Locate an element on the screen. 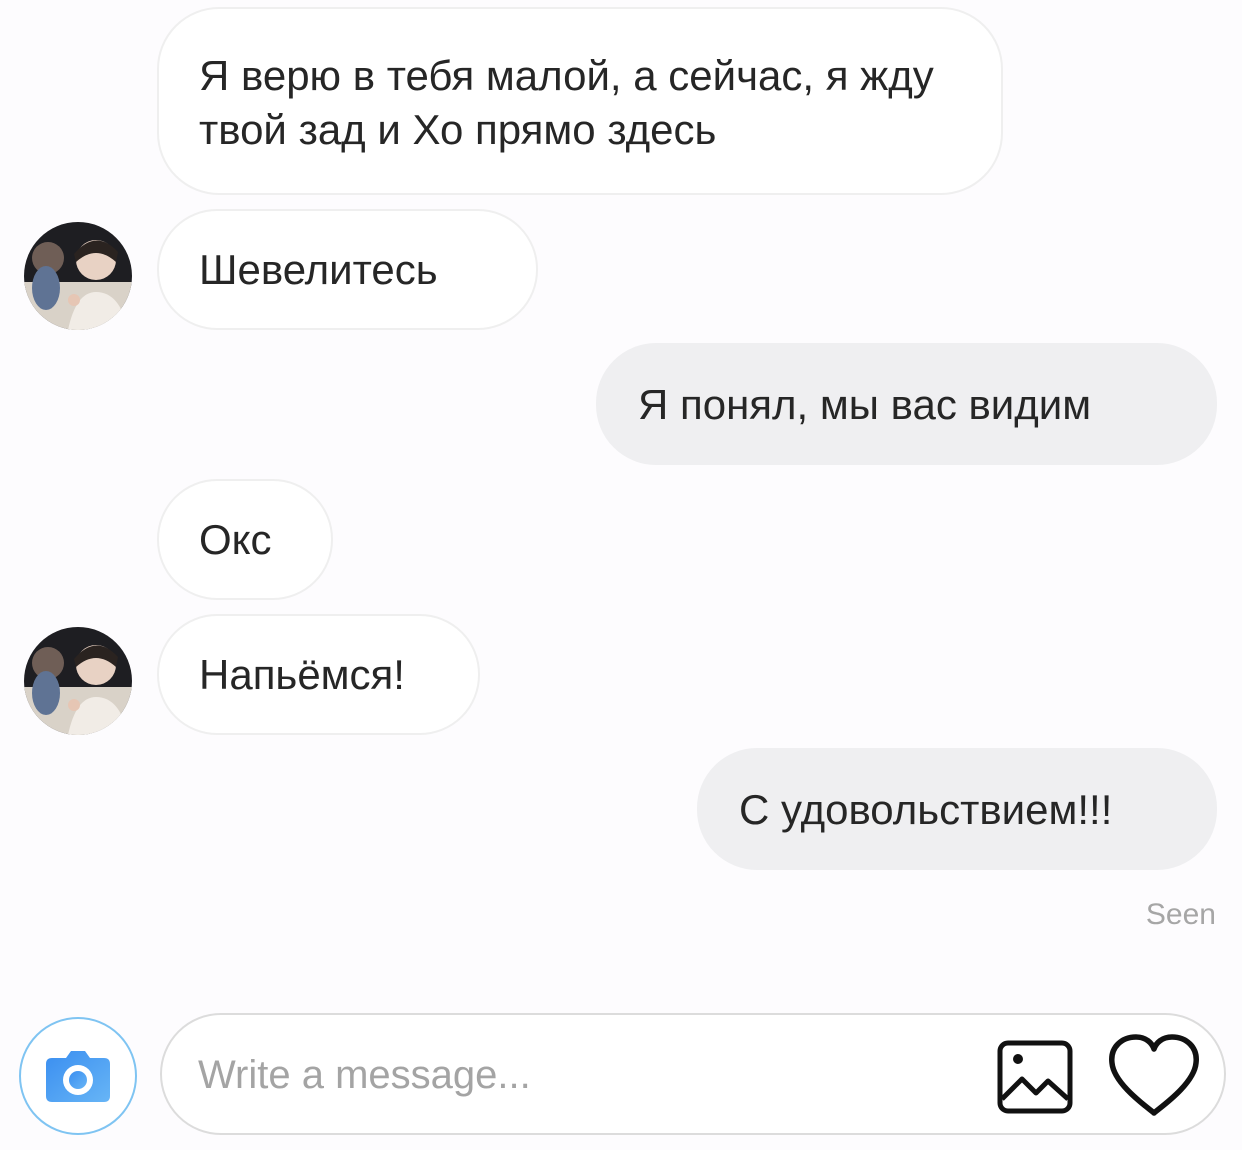 The height and width of the screenshot is (1150, 1242). gallery-button is located at coordinates (1036, 1077).